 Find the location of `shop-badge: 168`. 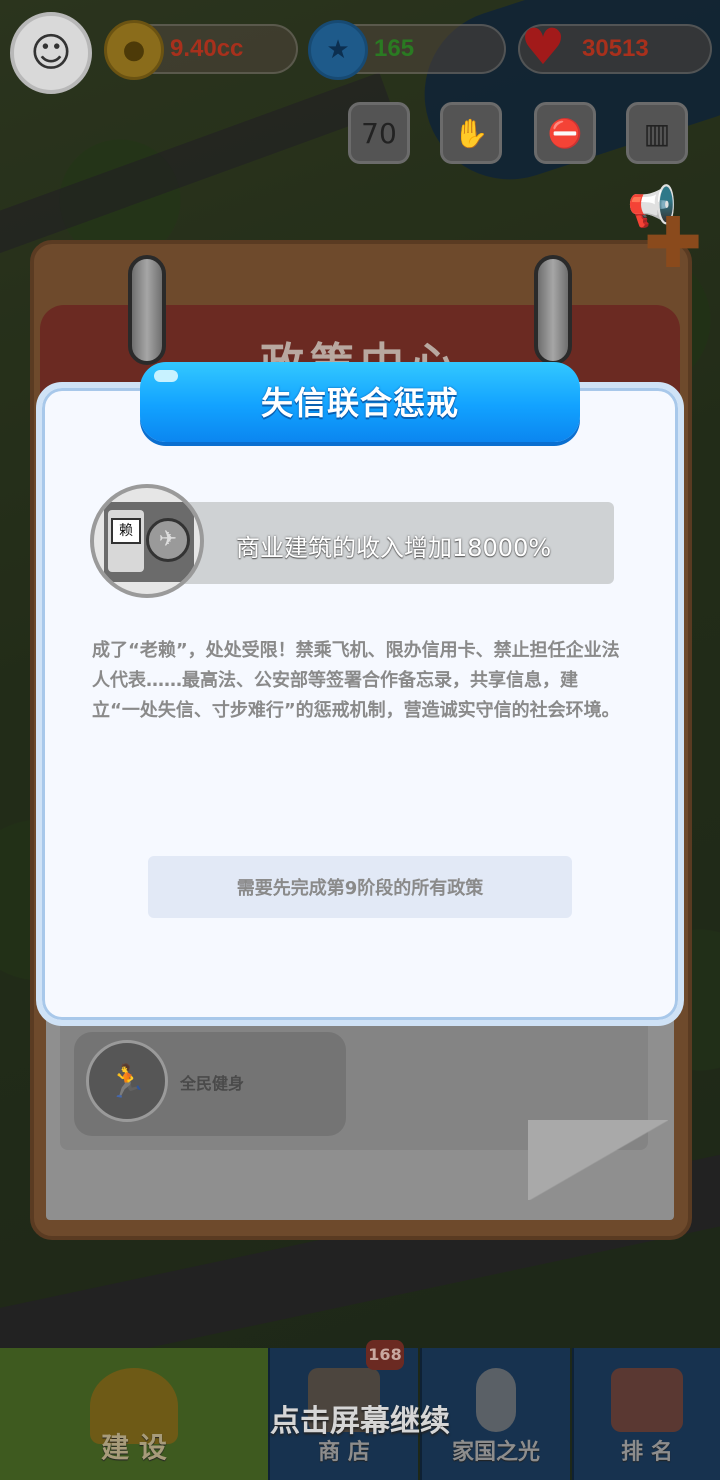

shop-badge: 168 is located at coordinates (385, 1355).